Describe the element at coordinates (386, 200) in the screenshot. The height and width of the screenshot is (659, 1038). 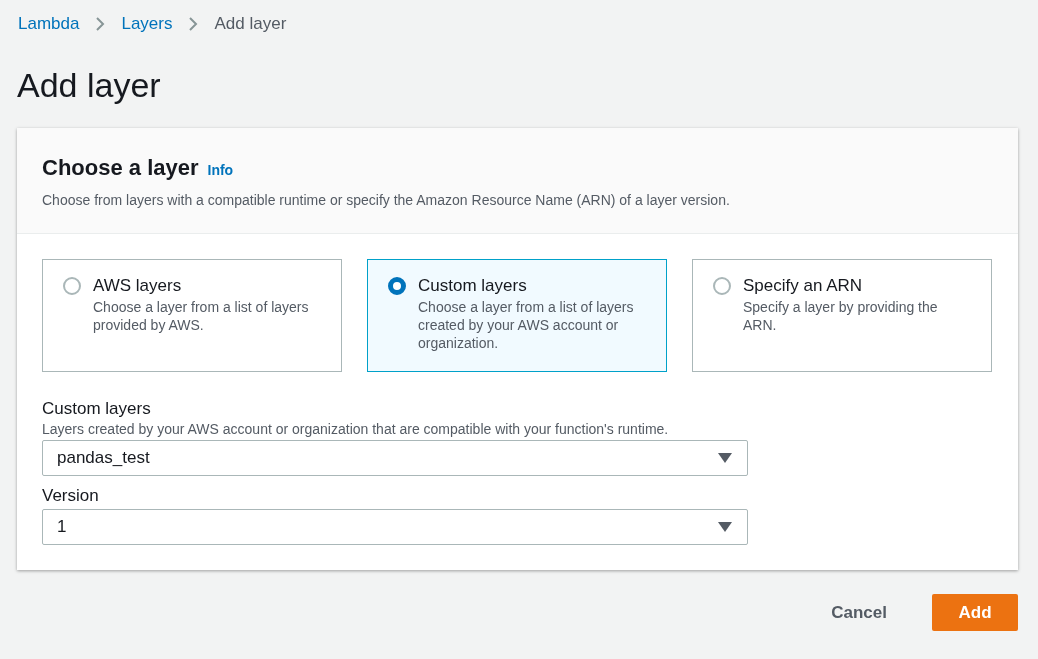
I see `panel-description: Choose from layers with a compatible runtime or specify the Amazon Resource Name (ARN) of a layer version.` at that location.